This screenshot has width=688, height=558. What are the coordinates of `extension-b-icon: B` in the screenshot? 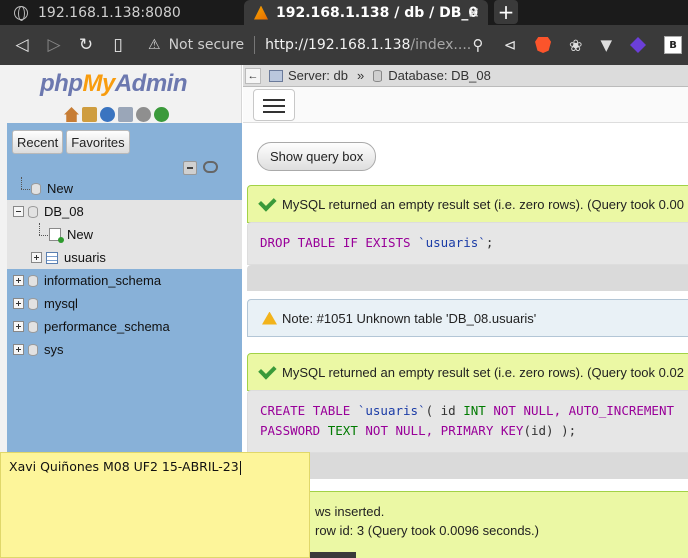 It's located at (673, 45).